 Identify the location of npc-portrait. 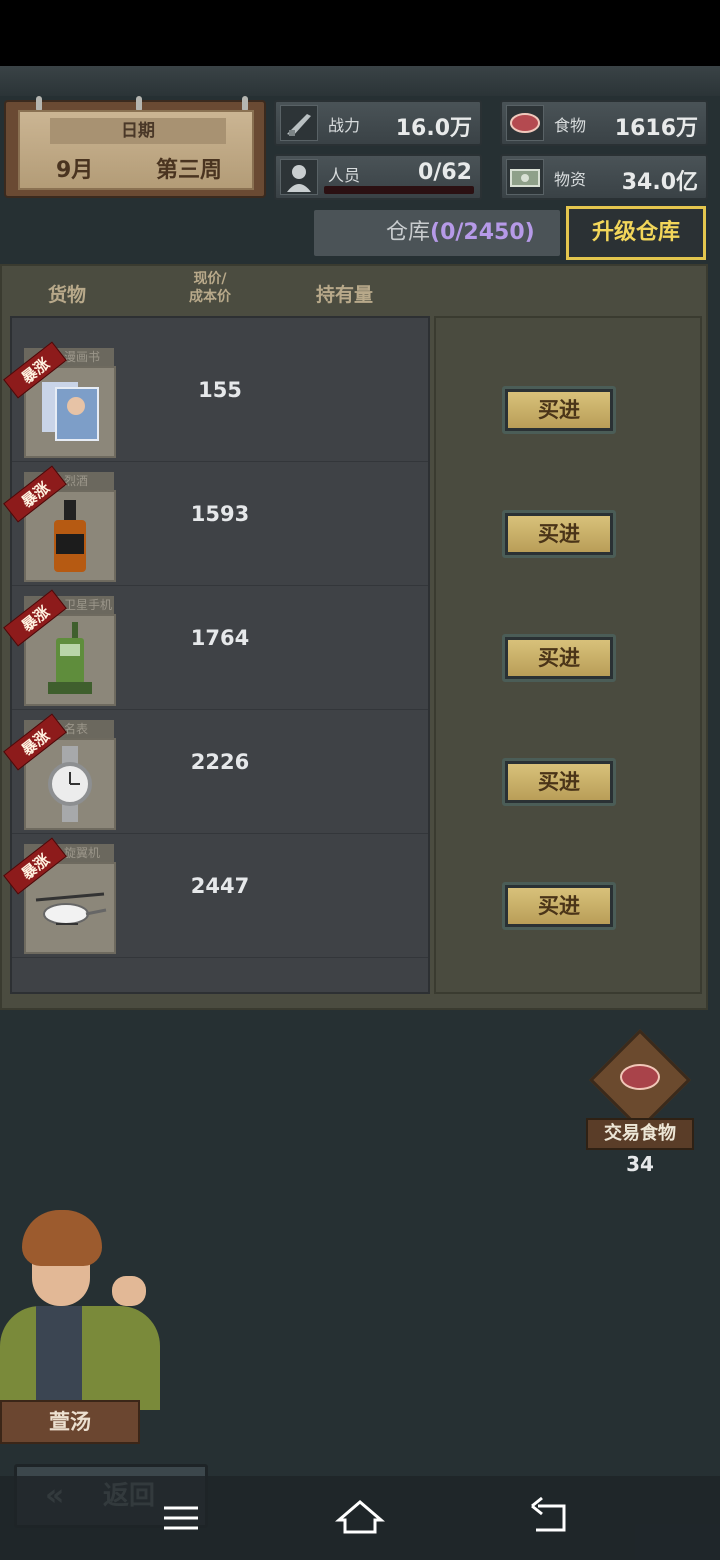
(85, 1310).